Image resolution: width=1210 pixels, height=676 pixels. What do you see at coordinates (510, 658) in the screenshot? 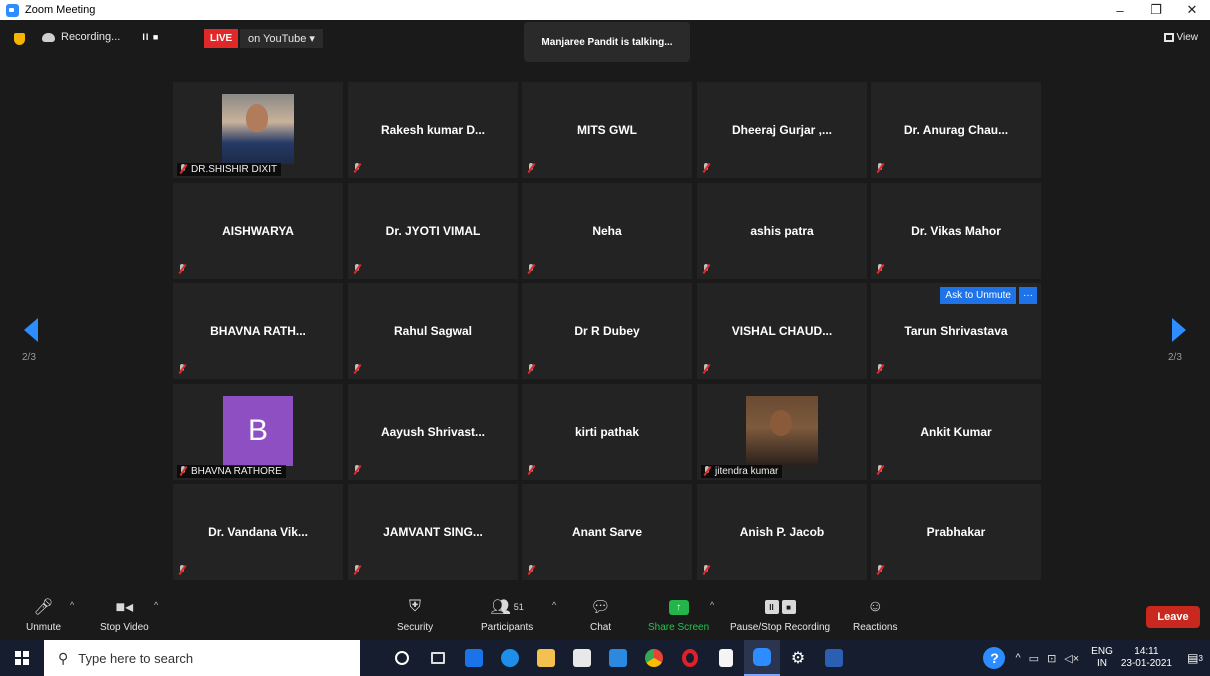
I see `edge-app` at bounding box center [510, 658].